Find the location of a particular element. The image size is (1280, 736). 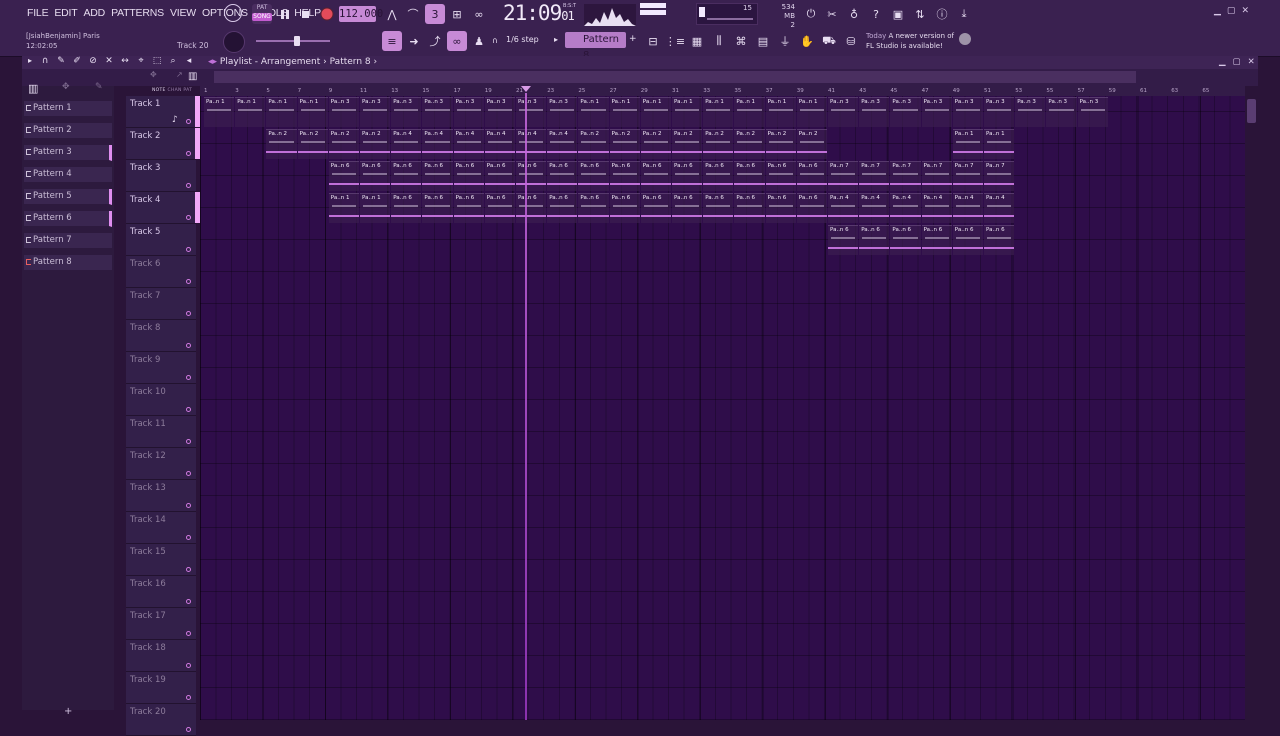

picker-pattern-3: Pattern 3 is located at coordinates (68, 153).